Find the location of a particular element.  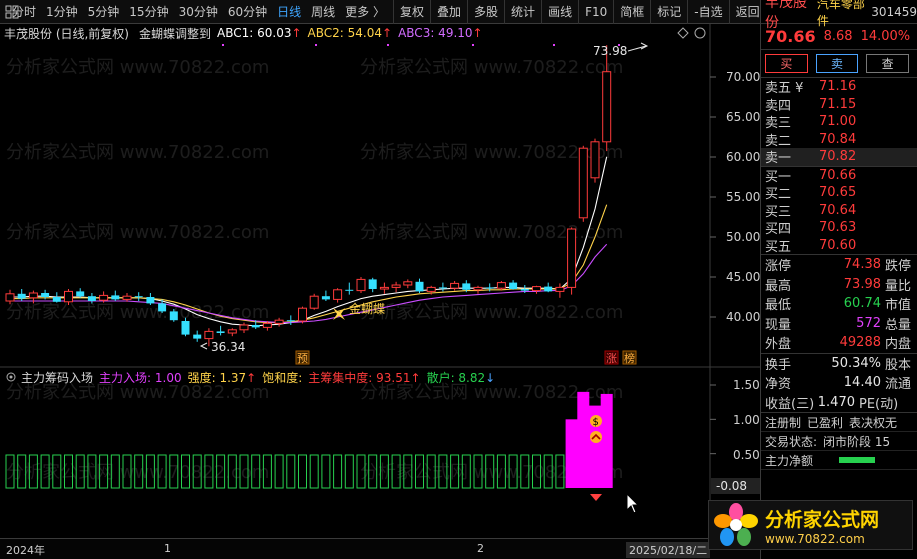

logo-url: www.70822.com is located at coordinates (815, 538).